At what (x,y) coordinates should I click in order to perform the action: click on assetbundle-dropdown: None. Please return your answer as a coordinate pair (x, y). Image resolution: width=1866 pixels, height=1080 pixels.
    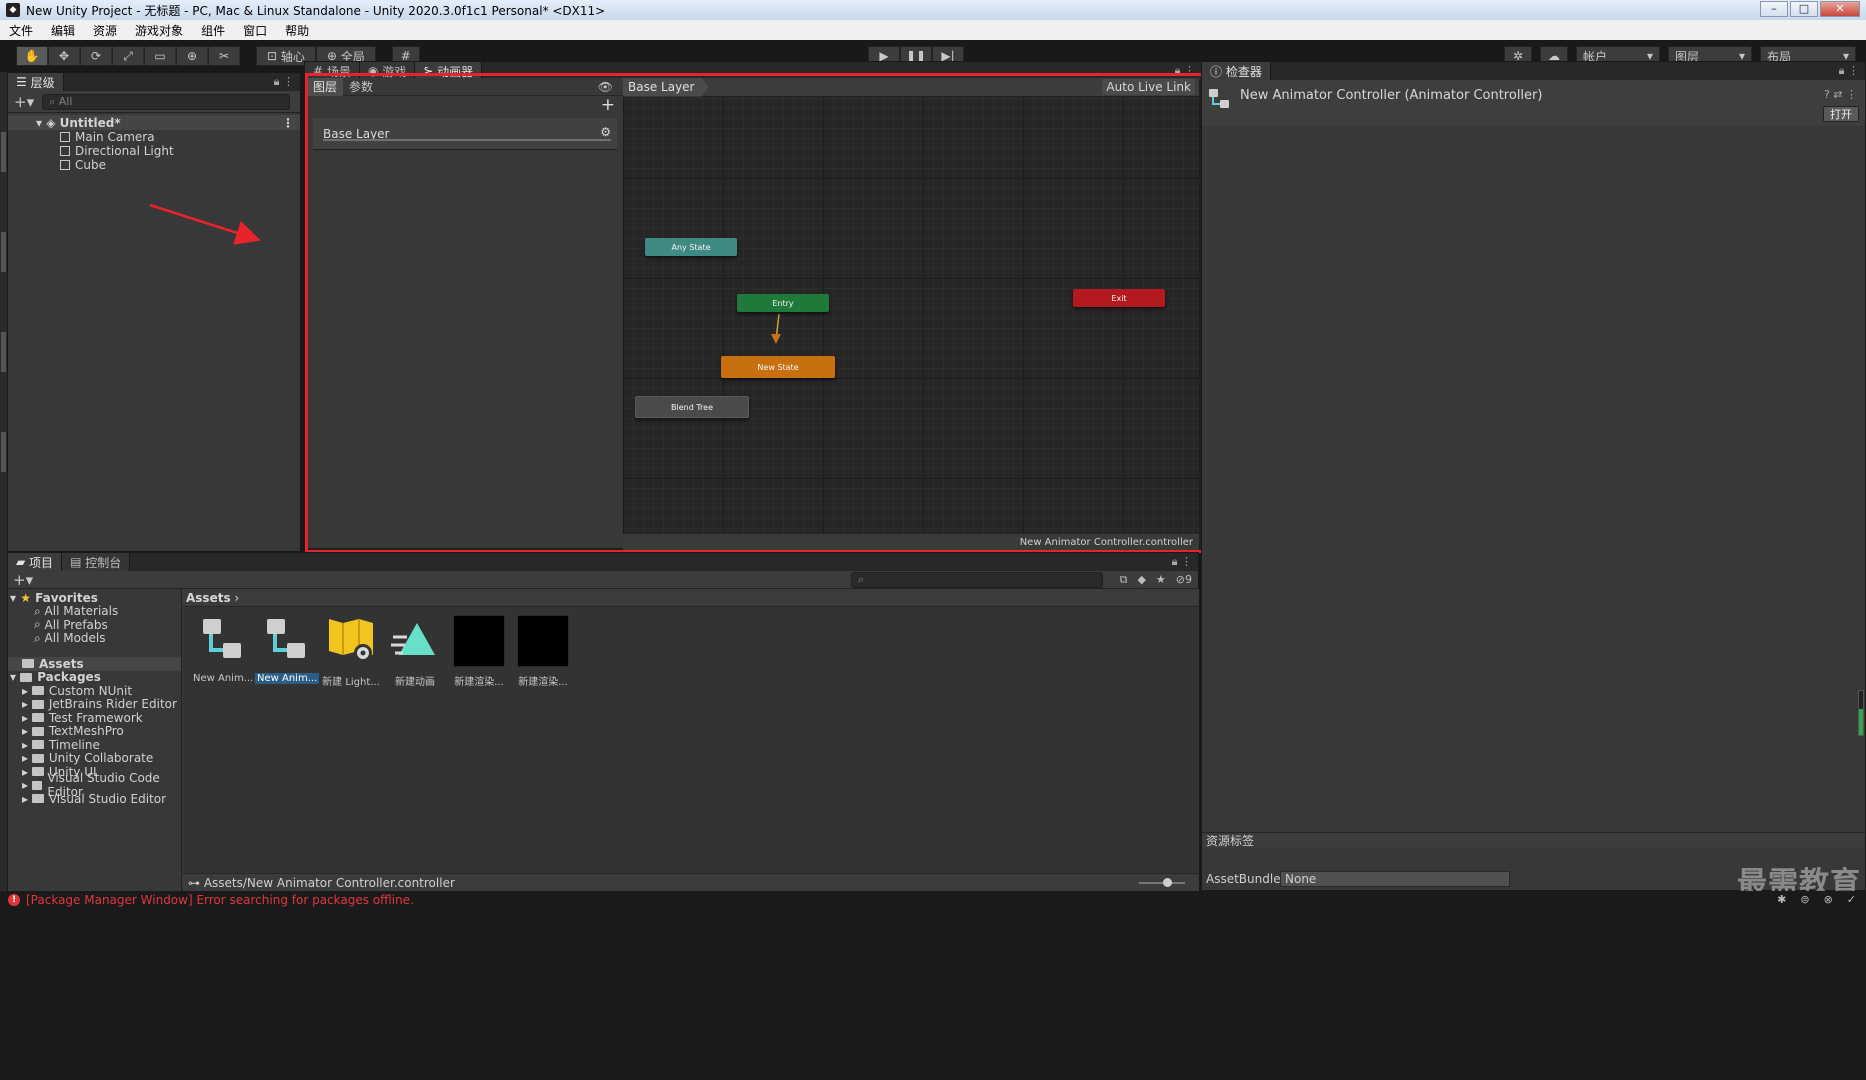
    Looking at the image, I should click on (1395, 879).